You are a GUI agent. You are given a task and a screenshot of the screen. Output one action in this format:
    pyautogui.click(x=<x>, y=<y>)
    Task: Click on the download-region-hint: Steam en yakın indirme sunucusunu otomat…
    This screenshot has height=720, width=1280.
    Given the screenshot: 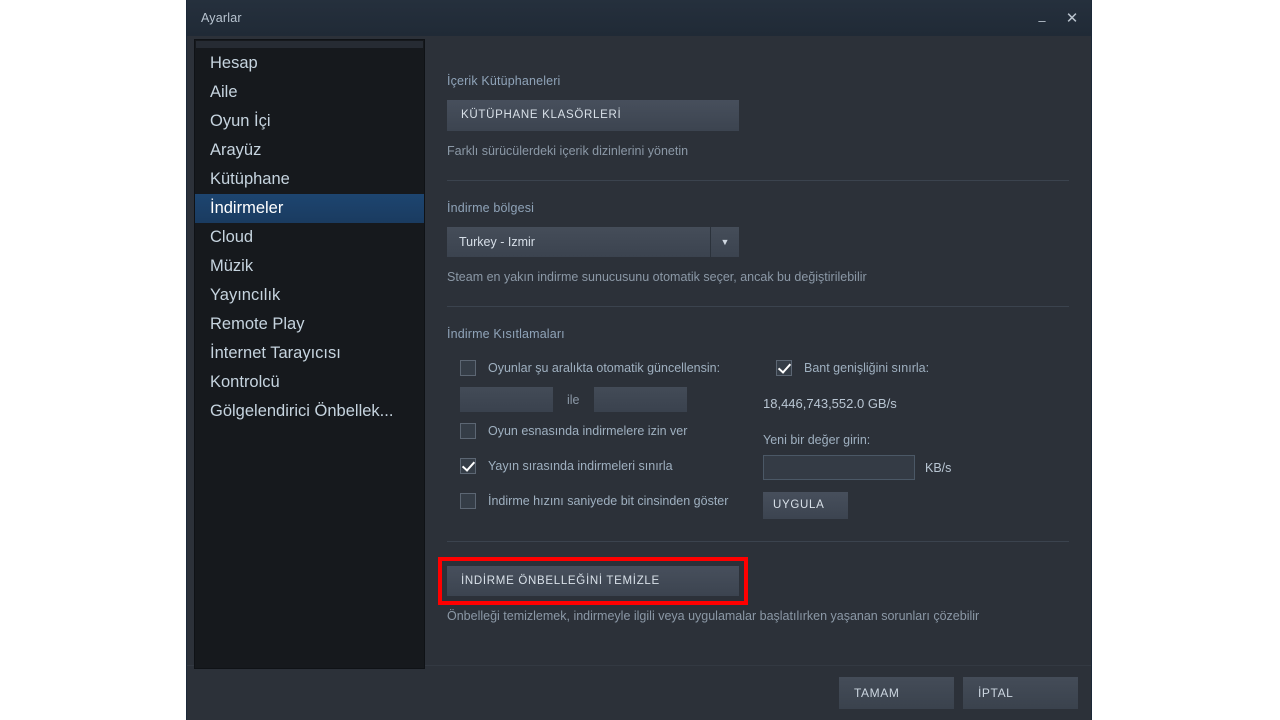 What is the action you would take?
    pyautogui.click(x=657, y=277)
    